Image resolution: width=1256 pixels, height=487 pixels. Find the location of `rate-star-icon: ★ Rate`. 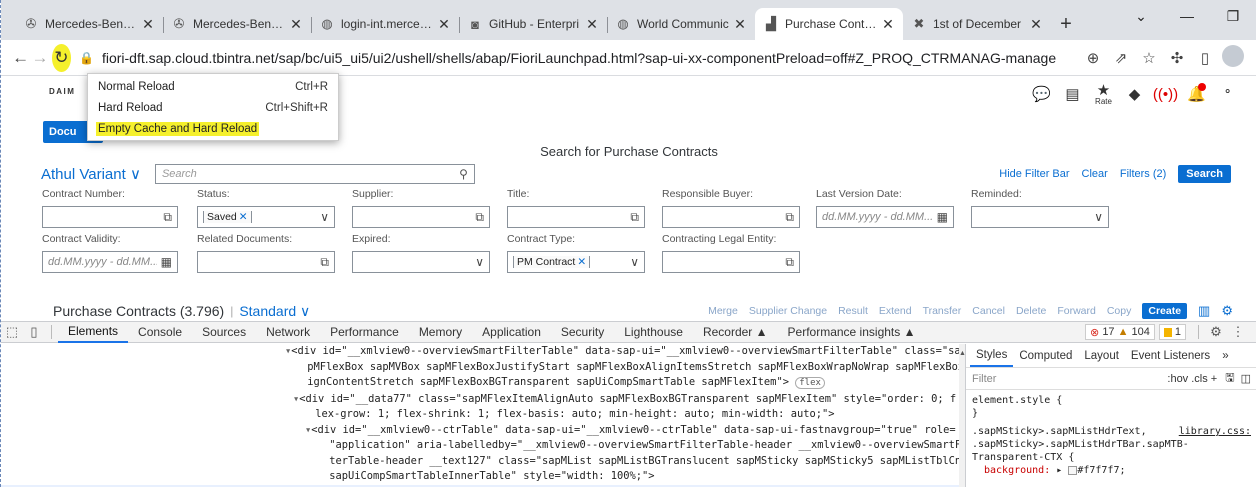

rate-star-icon: ★ Rate is located at coordinates (1103, 94).